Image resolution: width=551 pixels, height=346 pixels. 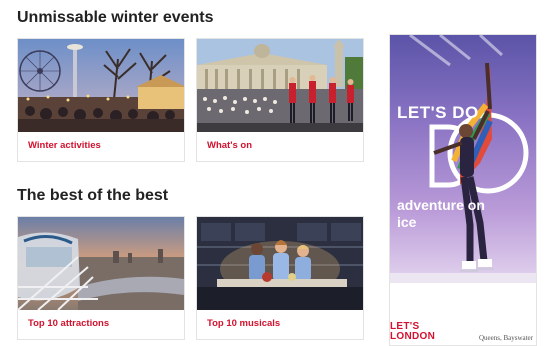 I want to click on card-top-attractions: Top 10 attractions, so click(x=101, y=278).